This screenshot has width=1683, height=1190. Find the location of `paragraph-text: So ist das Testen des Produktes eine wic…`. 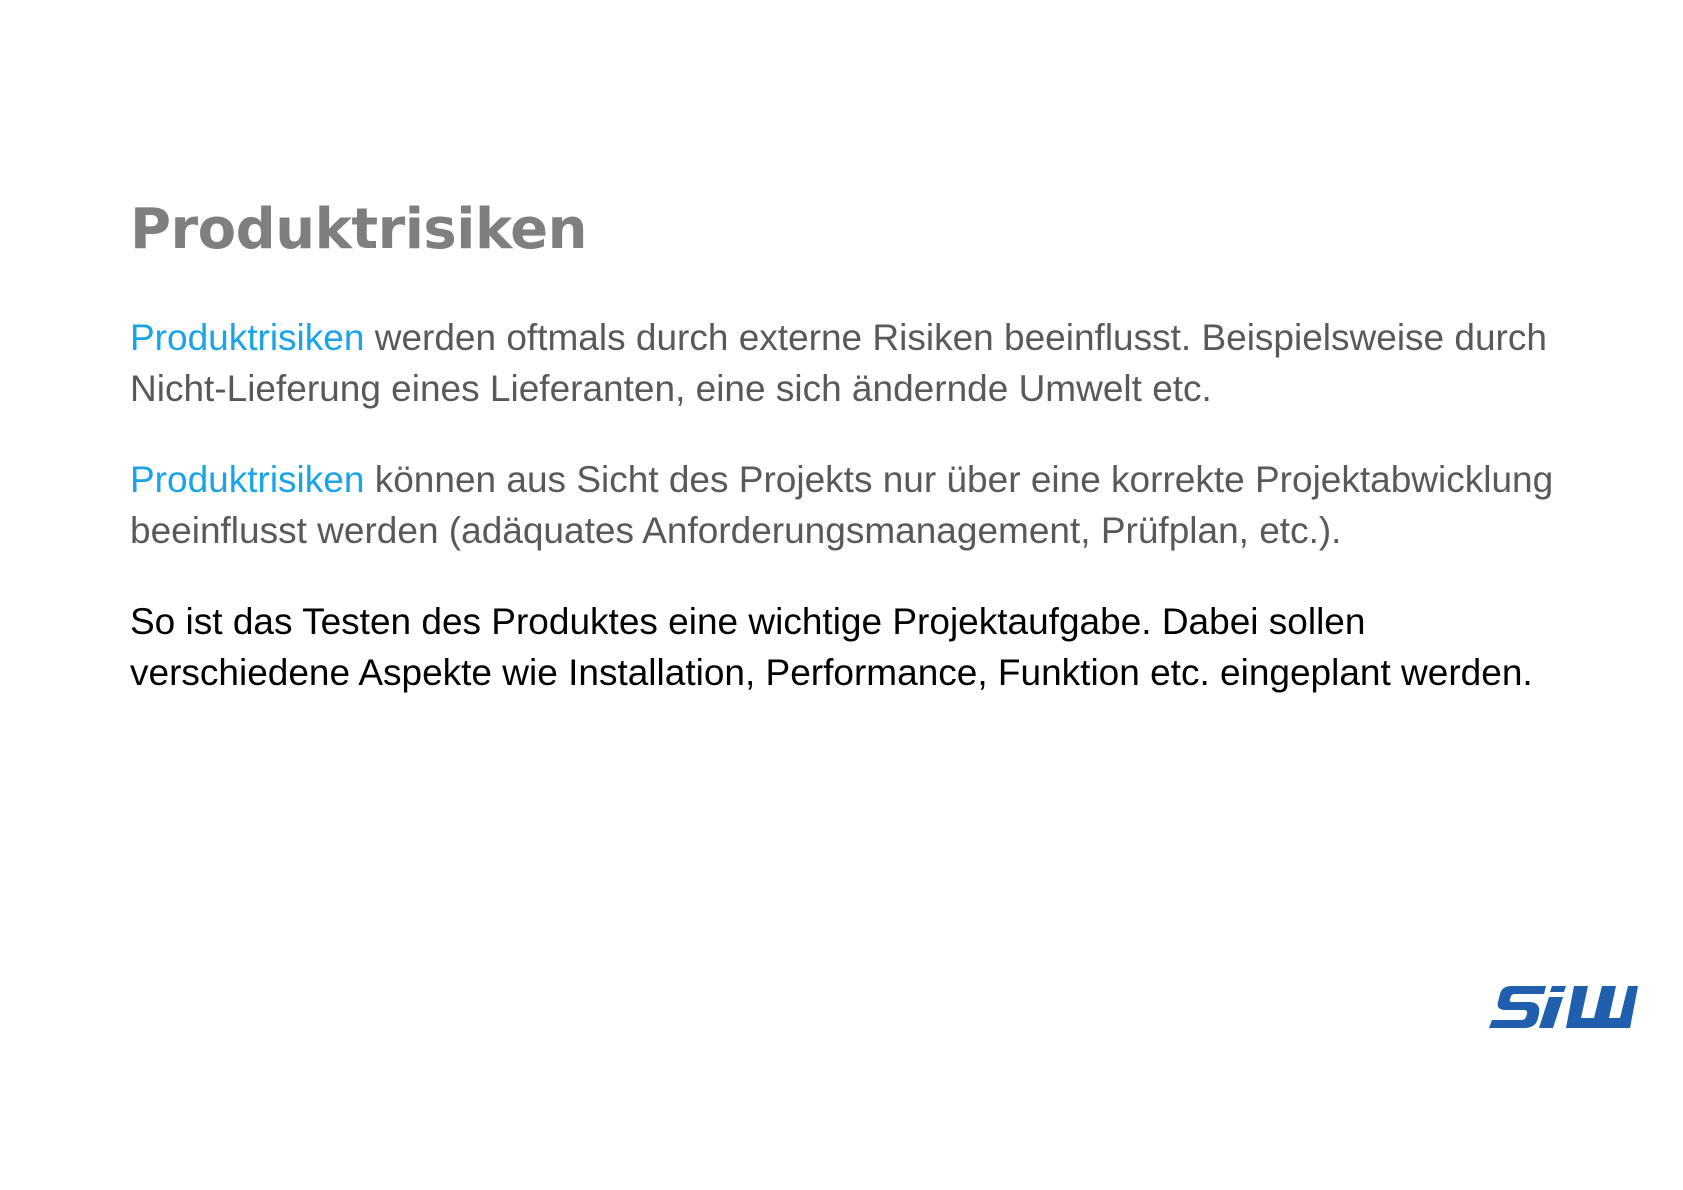

paragraph-text: So ist das Testen des Produktes eine wic… is located at coordinates (831, 647).